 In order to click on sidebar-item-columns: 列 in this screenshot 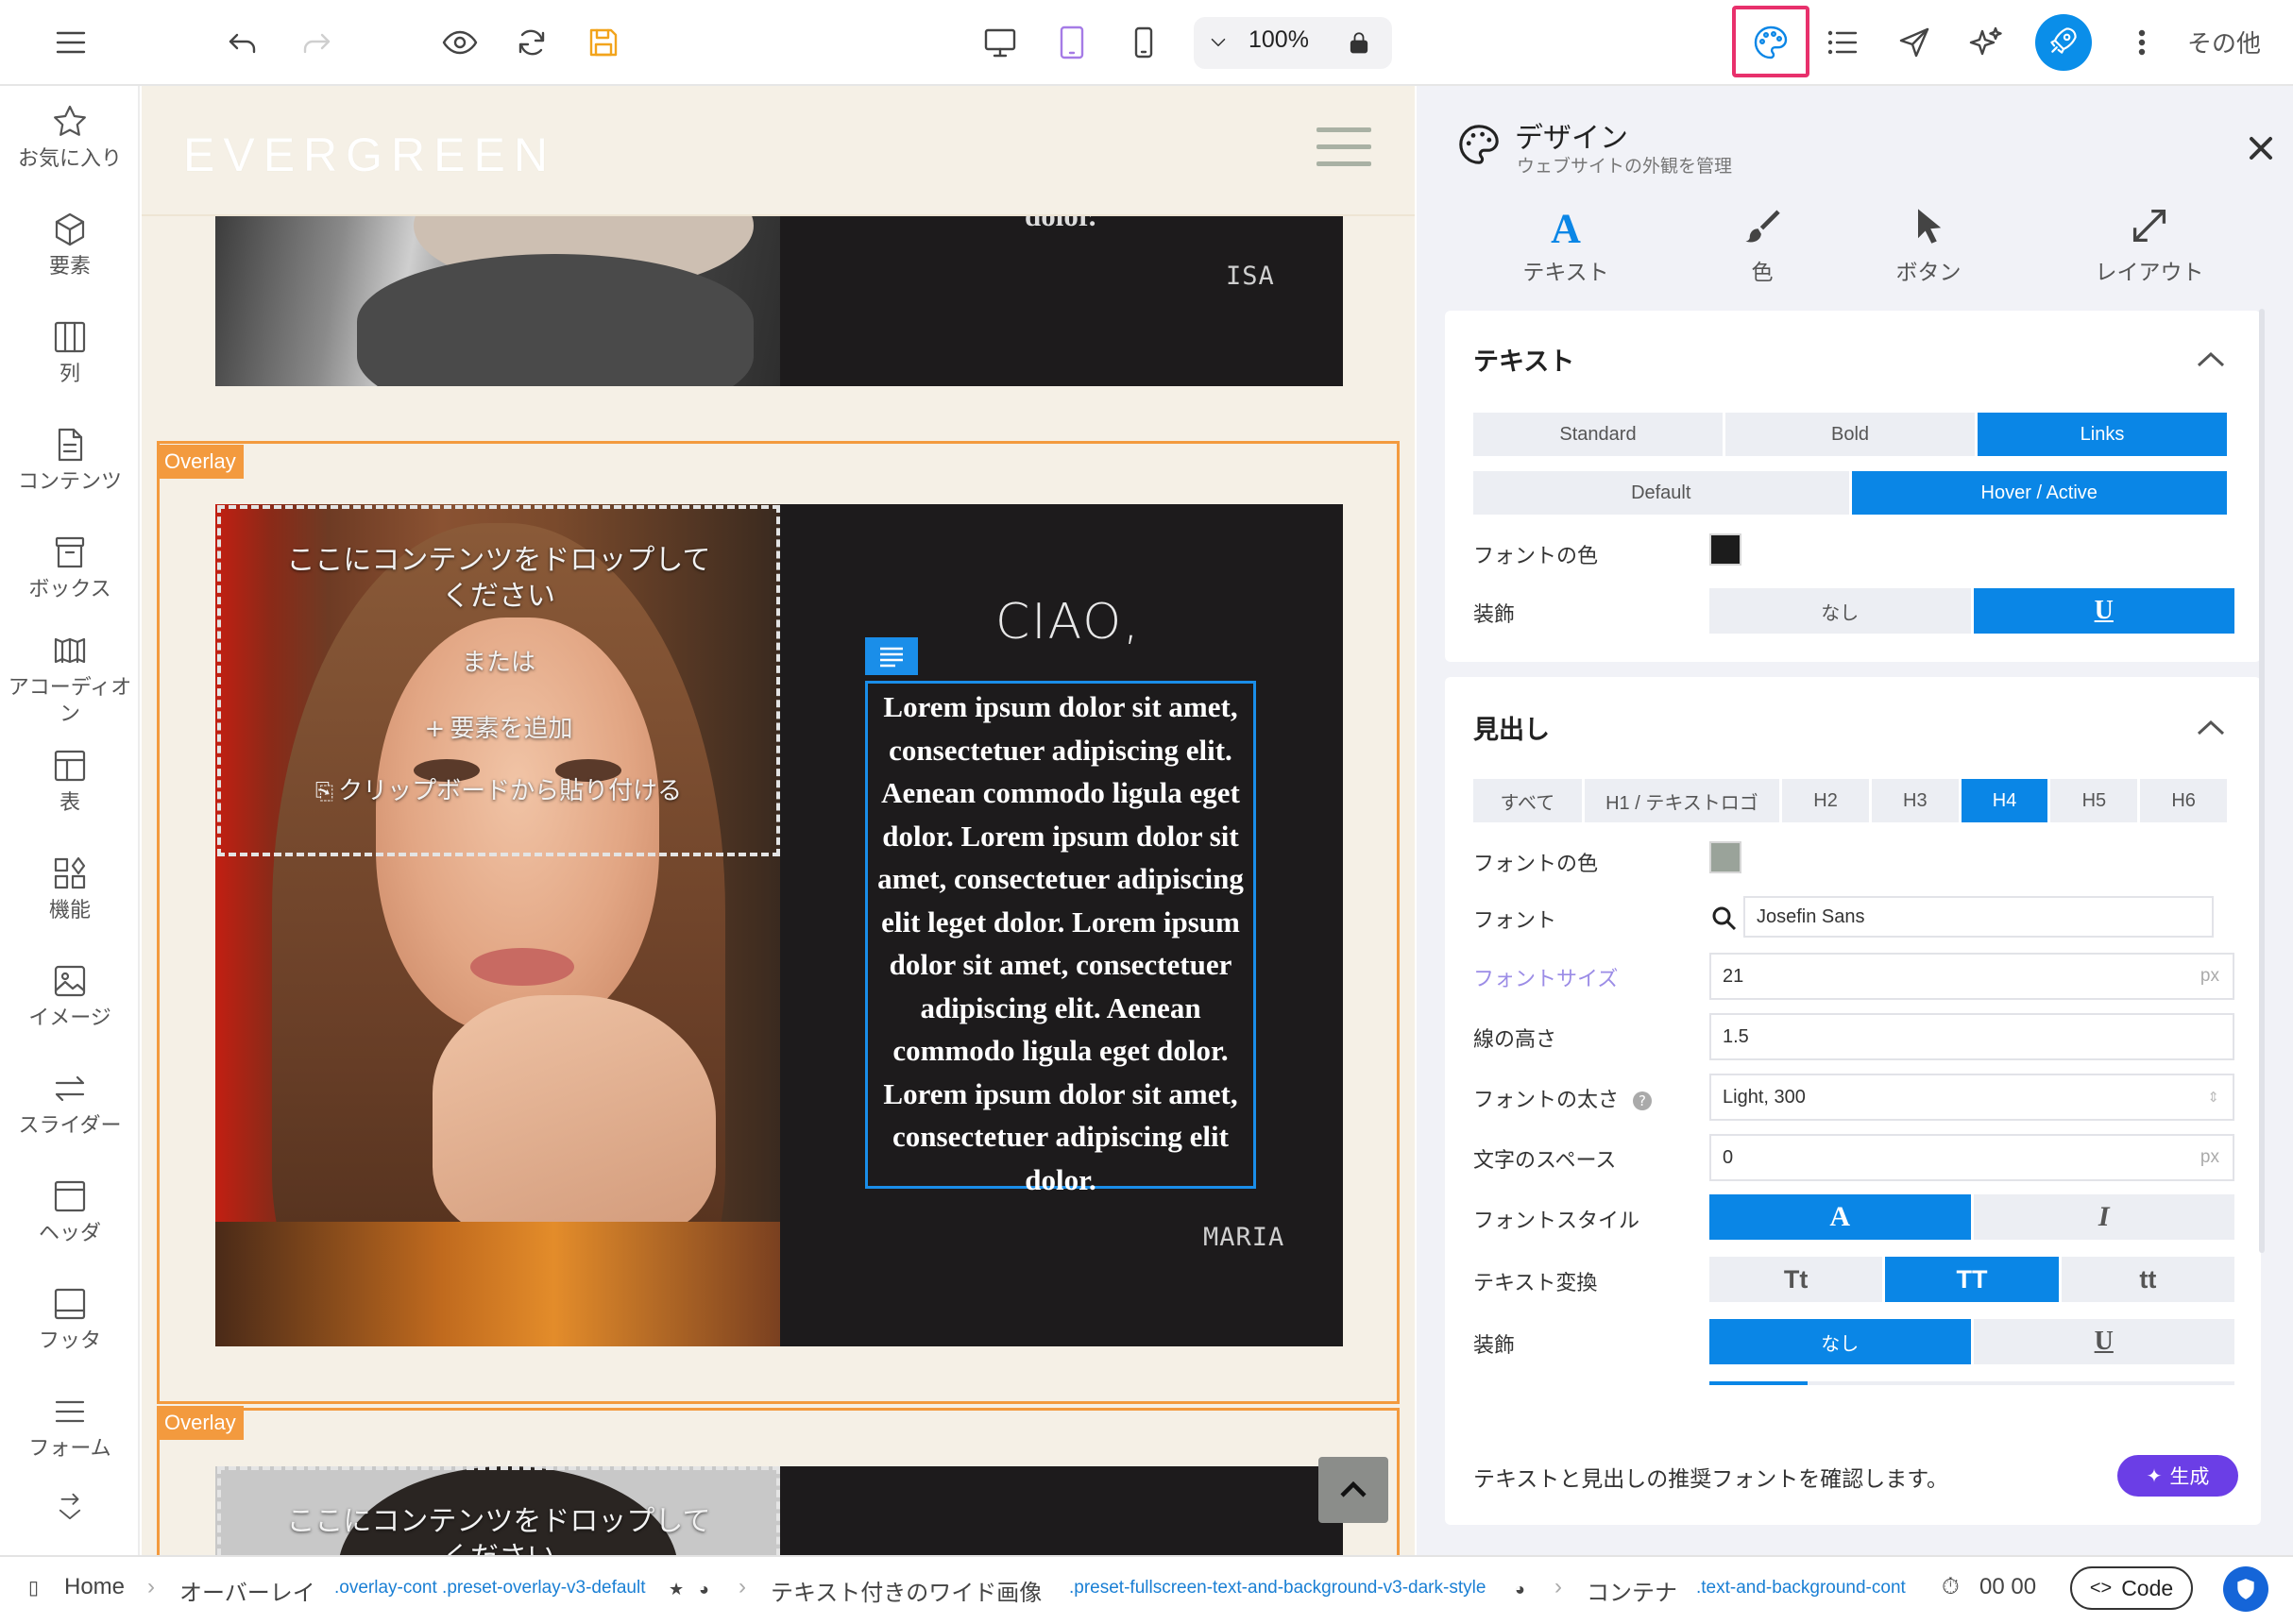, I will do `click(70, 353)`.